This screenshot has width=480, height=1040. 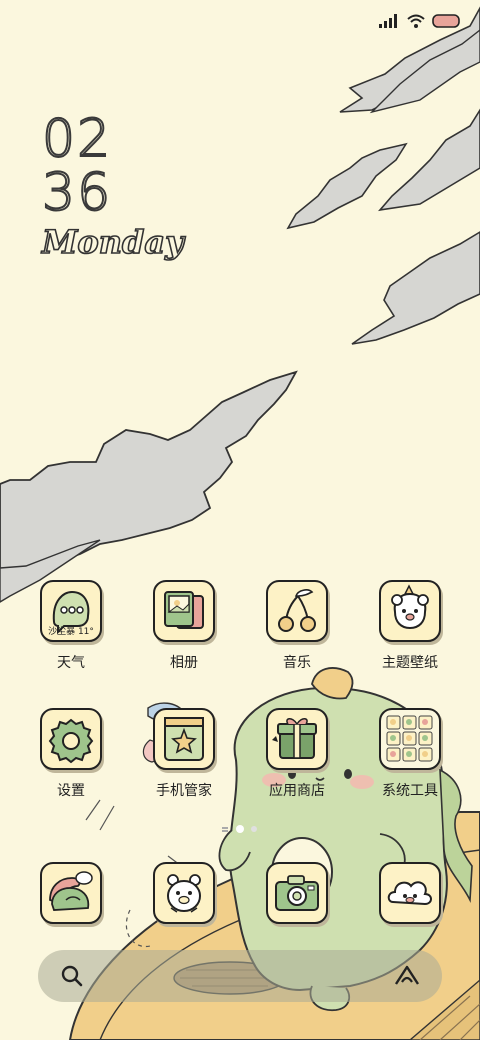 I want to click on page-indicator, so click(x=242, y=829).